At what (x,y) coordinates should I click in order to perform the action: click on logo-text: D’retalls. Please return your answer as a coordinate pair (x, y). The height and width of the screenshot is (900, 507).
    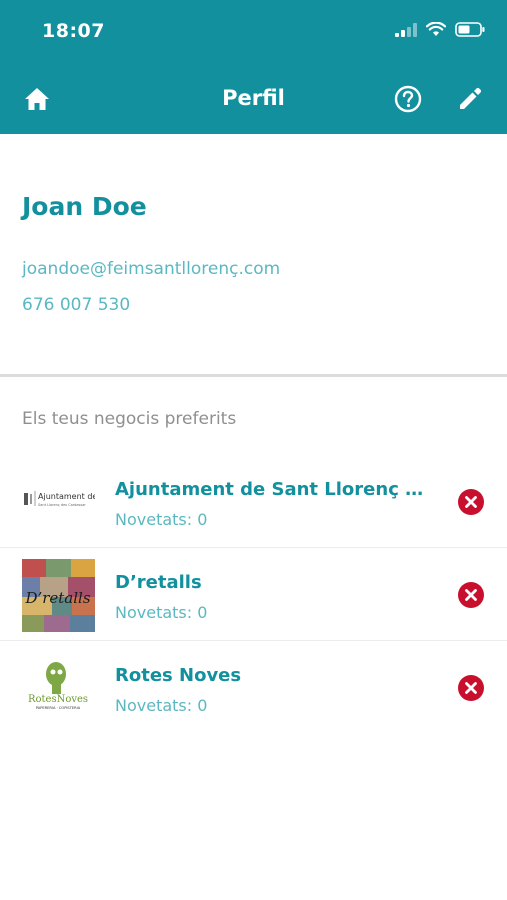
    Looking at the image, I should click on (57, 598).